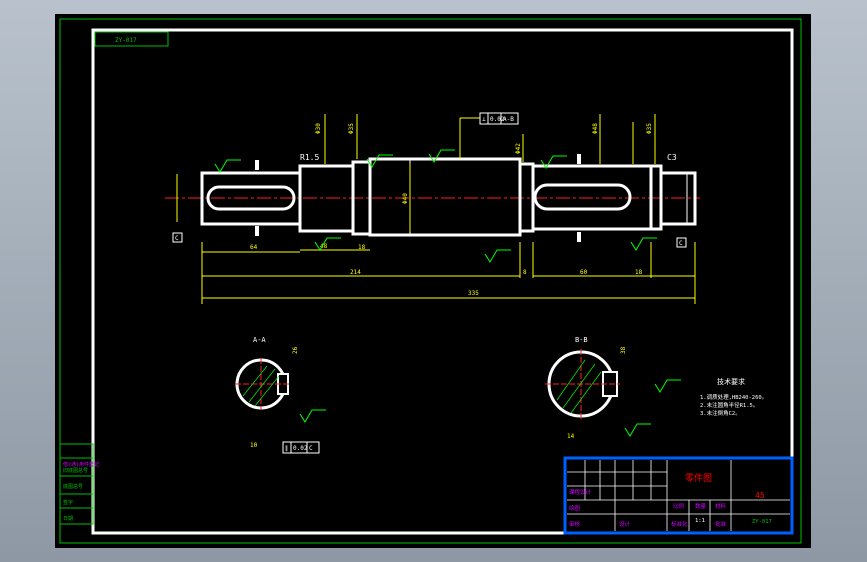  What do you see at coordinates (582, 384) in the screenshot?
I see `section-bb` at bounding box center [582, 384].